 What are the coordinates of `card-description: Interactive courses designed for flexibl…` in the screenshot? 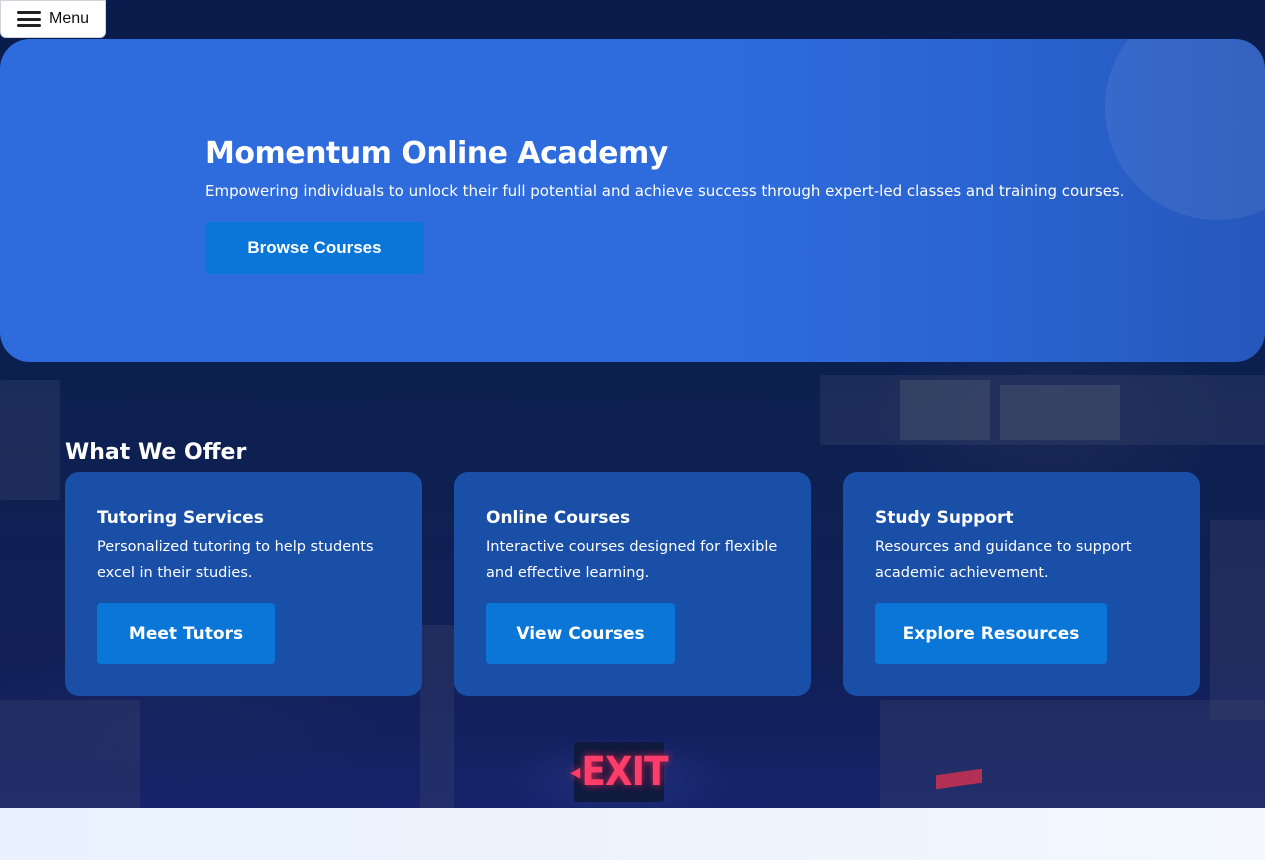 It's located at (632, 560).